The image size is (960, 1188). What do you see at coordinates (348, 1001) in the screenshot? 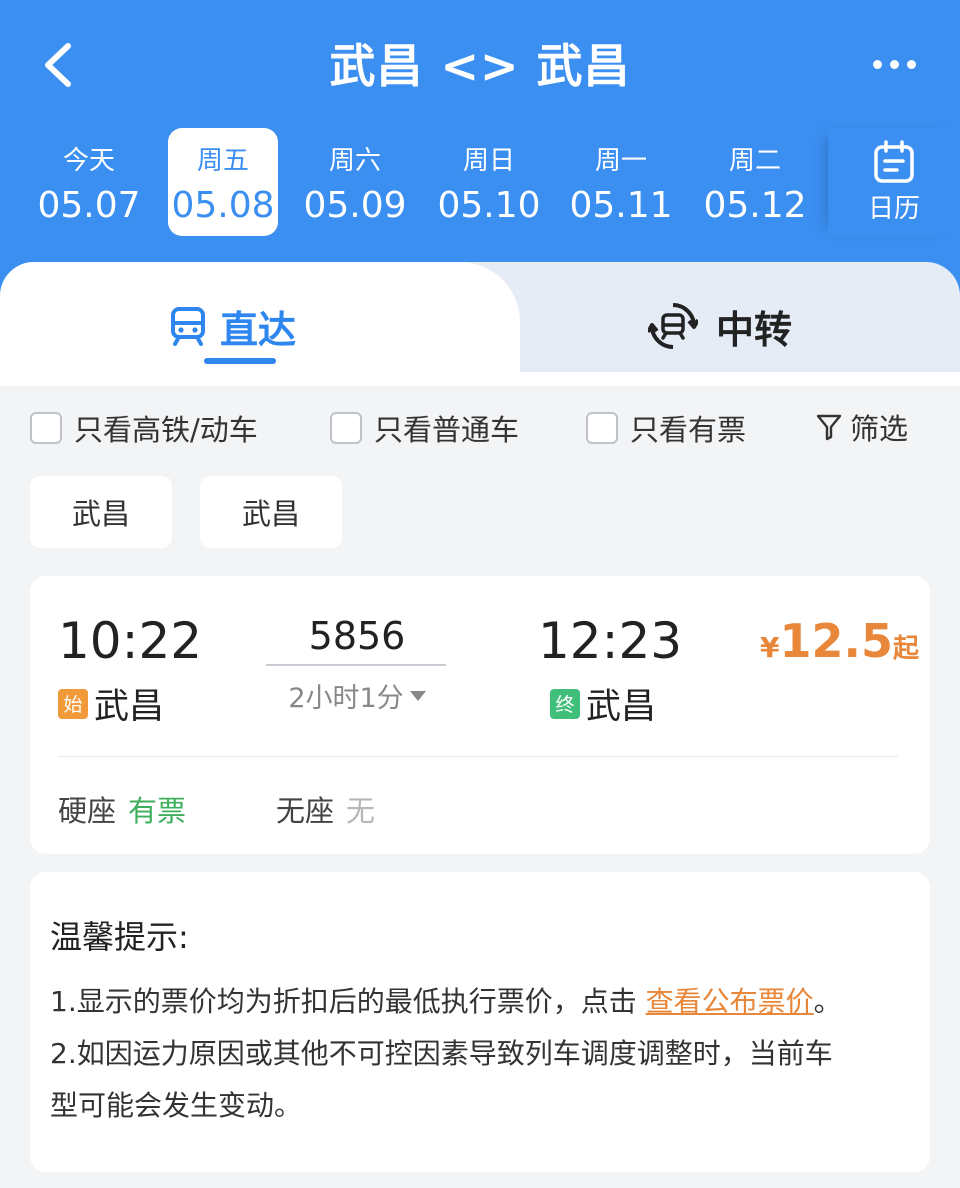
I see `notice-line-1-text: 1.显示的票价均为折扣后的最低执行票价，点击` at bounding box center [348, 1001].